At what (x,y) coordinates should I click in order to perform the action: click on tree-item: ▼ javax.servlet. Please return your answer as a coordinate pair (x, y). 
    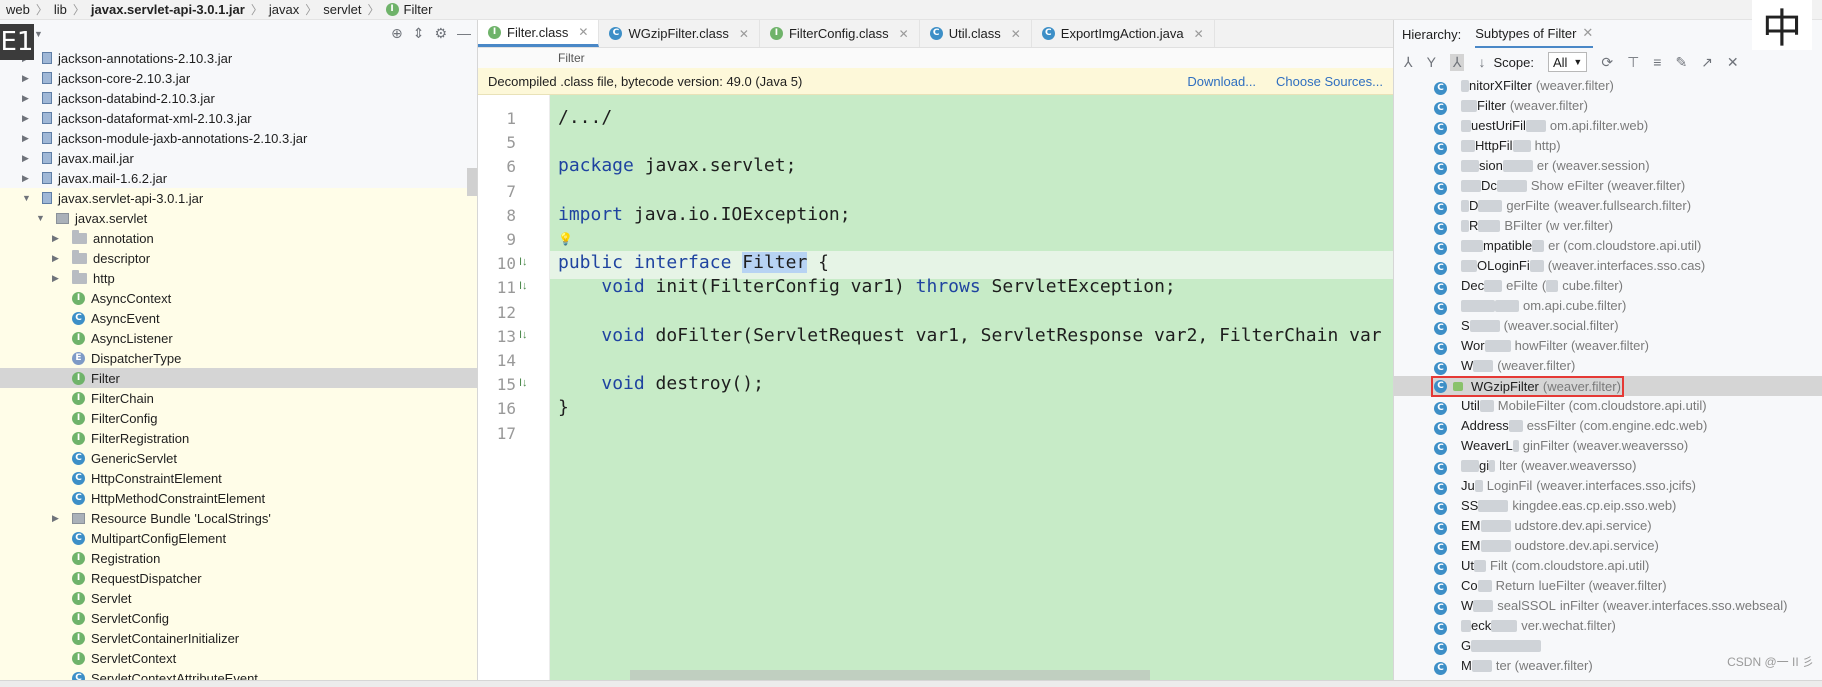
    Looking at the image, I should click on (238, 218).